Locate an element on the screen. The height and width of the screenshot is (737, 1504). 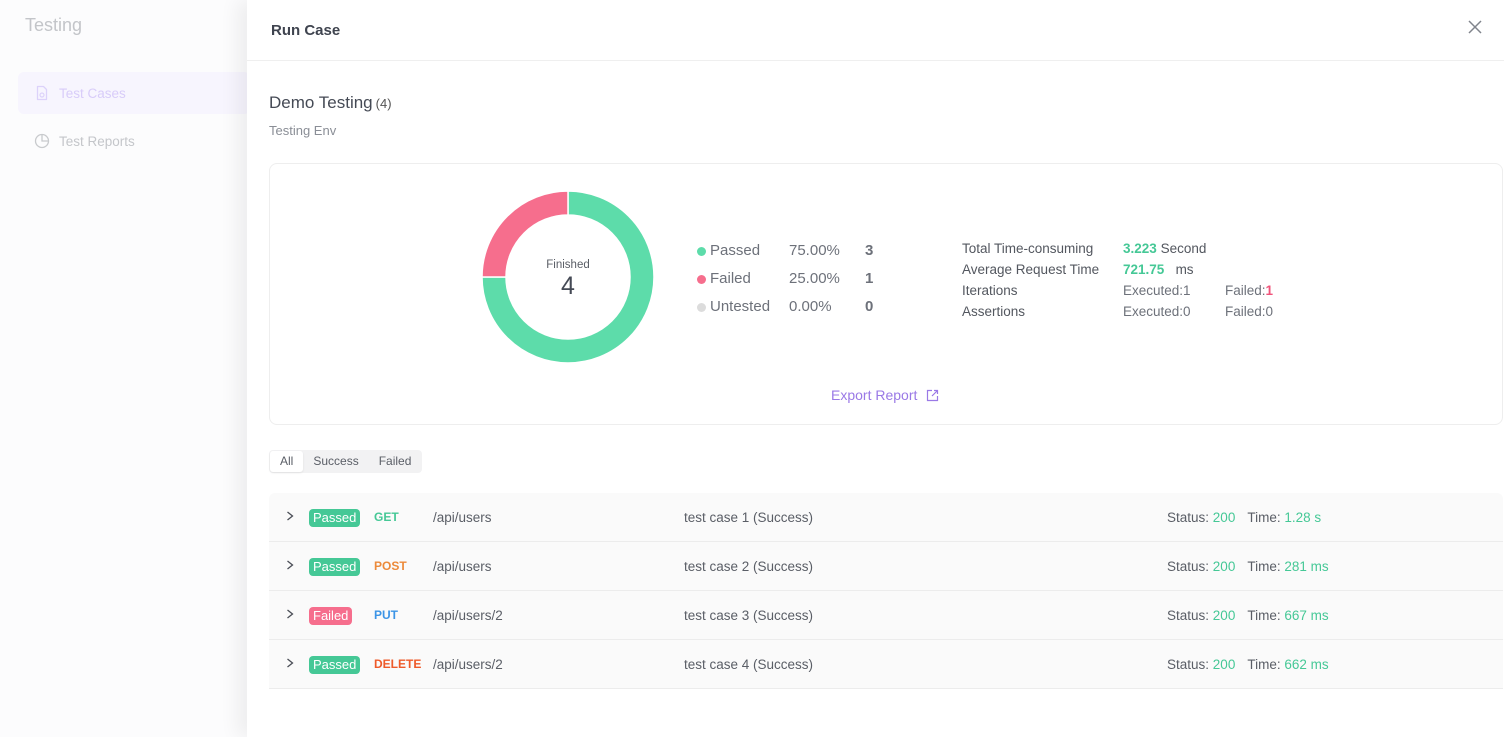
stat-label: Iterations is located at coordinates (990, 290).